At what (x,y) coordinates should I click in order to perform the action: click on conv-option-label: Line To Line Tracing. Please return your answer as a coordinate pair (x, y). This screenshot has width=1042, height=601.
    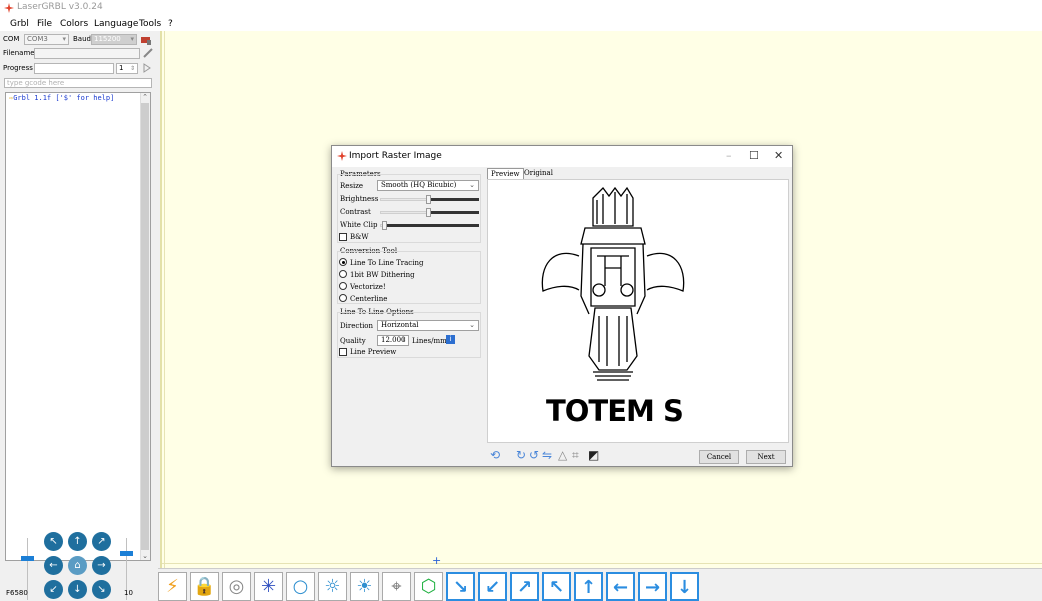
    Looking at the image, I should click on (387, 263).